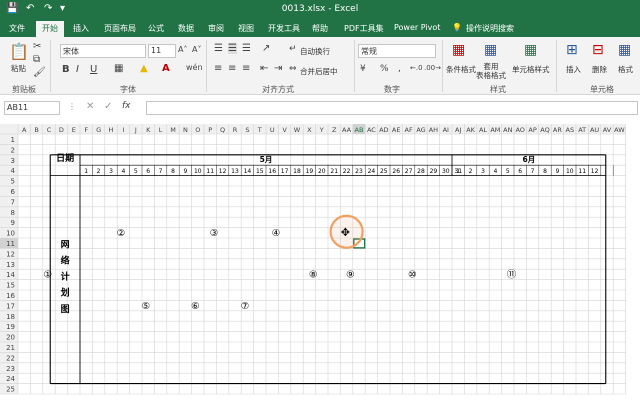  What do you see at coordinates (218, 68) in the screenshot?
I see `align-left-icon: ≡` at bounding box center [218, 68].